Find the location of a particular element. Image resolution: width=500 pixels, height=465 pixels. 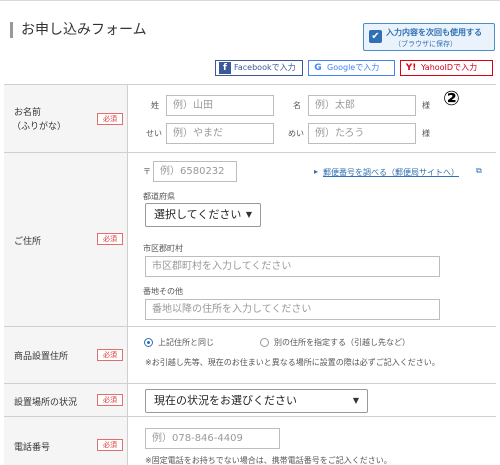

prefecture-select: 選択してください ▼ is located at coordinates (203, 215).